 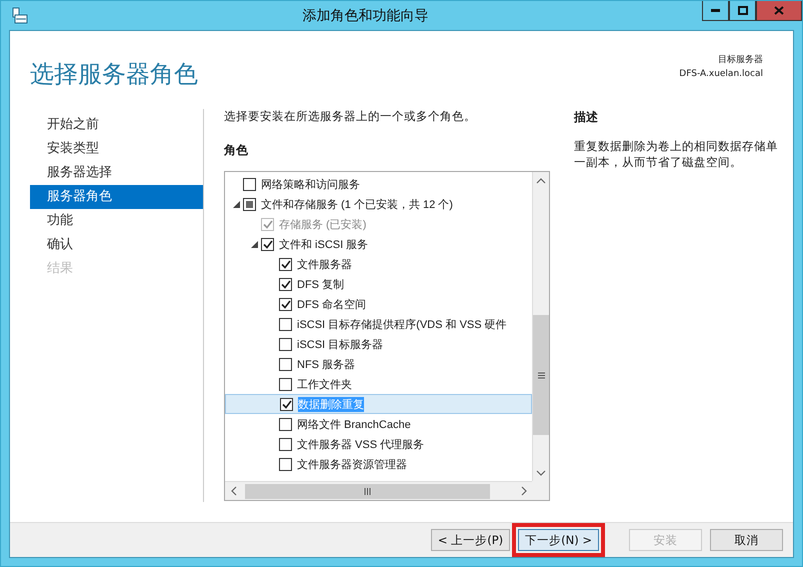 I want to click on minimize-button, so click(x=715, y=11).